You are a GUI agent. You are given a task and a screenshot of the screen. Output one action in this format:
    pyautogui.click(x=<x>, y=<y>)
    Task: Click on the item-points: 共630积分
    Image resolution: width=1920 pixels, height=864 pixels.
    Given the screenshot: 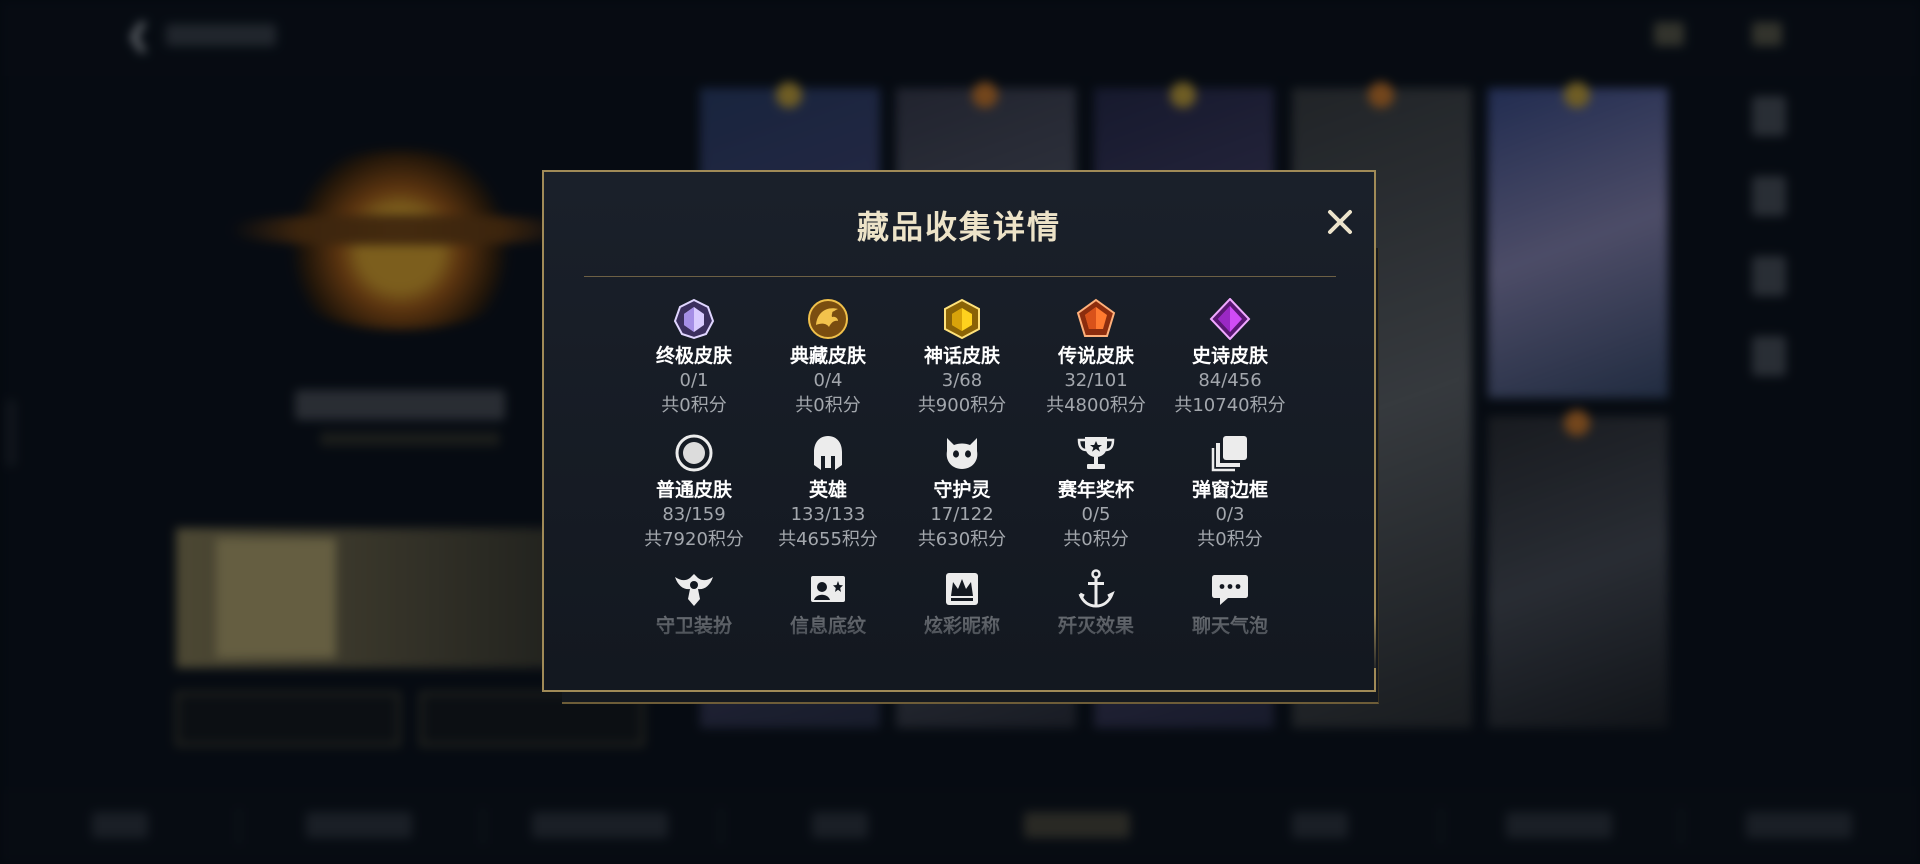 What is the action you would take?
    pyautogui.click(x=962, y=539)
    